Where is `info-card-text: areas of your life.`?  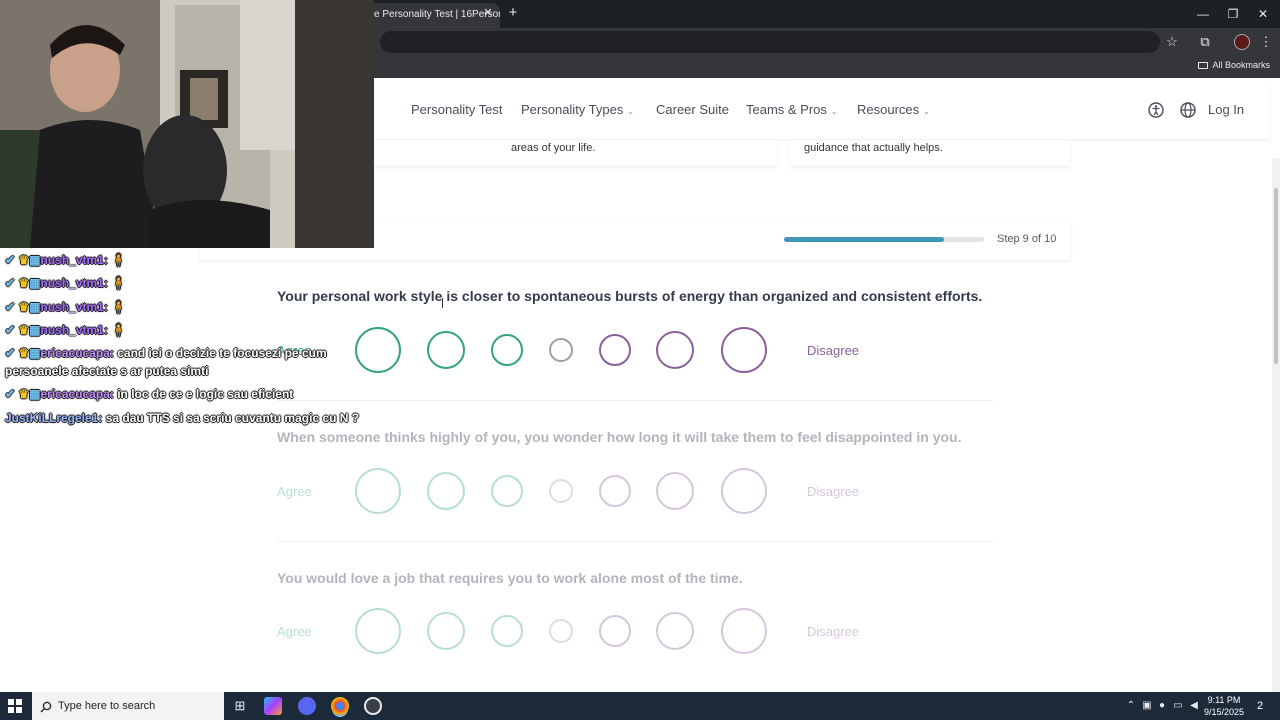
info-card-text: areas of your life. is located at coordinates (553, 148).